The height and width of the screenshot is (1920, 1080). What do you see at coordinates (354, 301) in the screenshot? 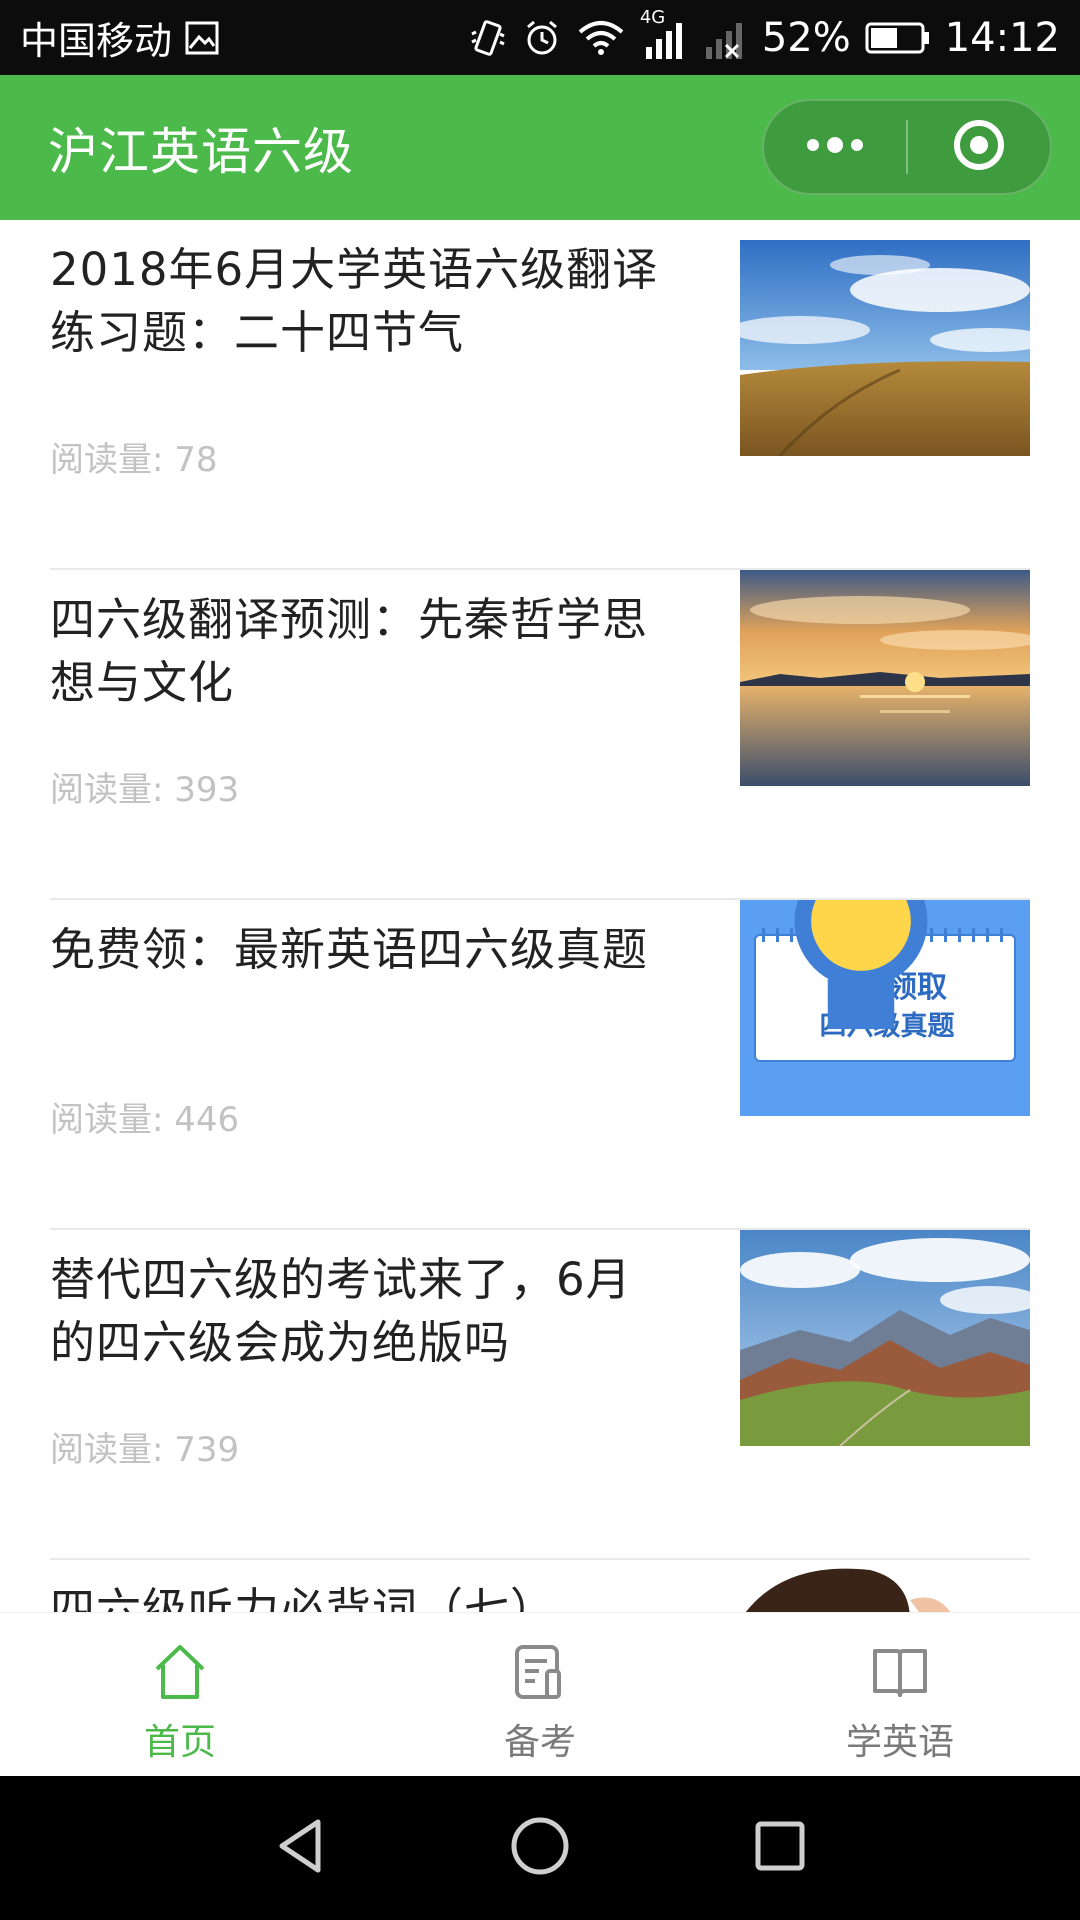
I see `article-title: 2018年6月大学英语六级翻译练习题：二十四节气` at bounding box center [354, 301].